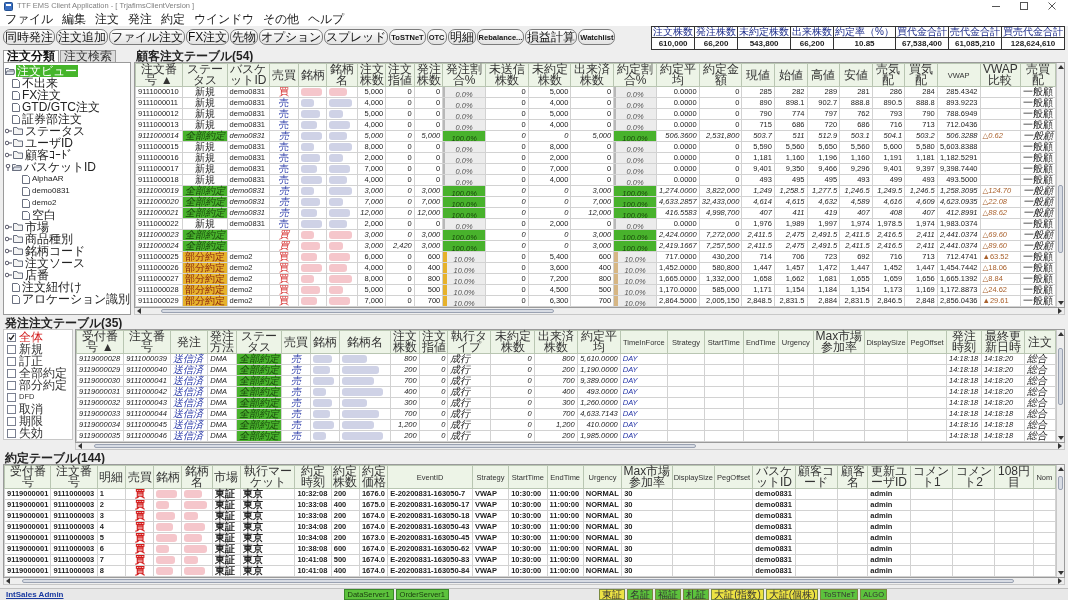 The height and width of the screenshot is (600, 1068). I want to click on tree-item: GTD/GTC注文, so click(61, 107).